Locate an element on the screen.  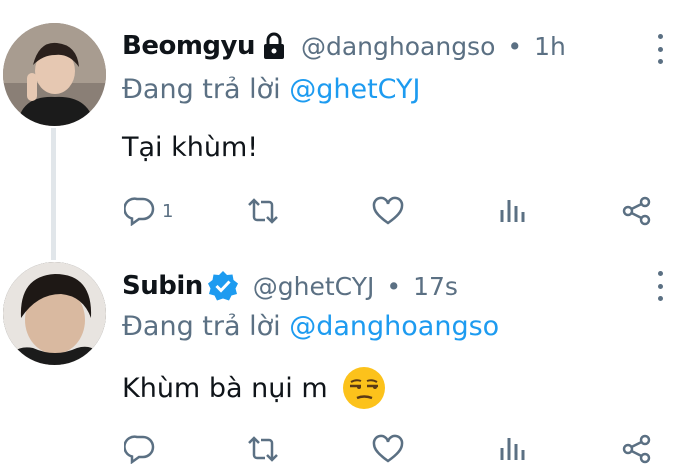
tweet-text: Khùm bà nụi m is located at coordinates (254, 388).